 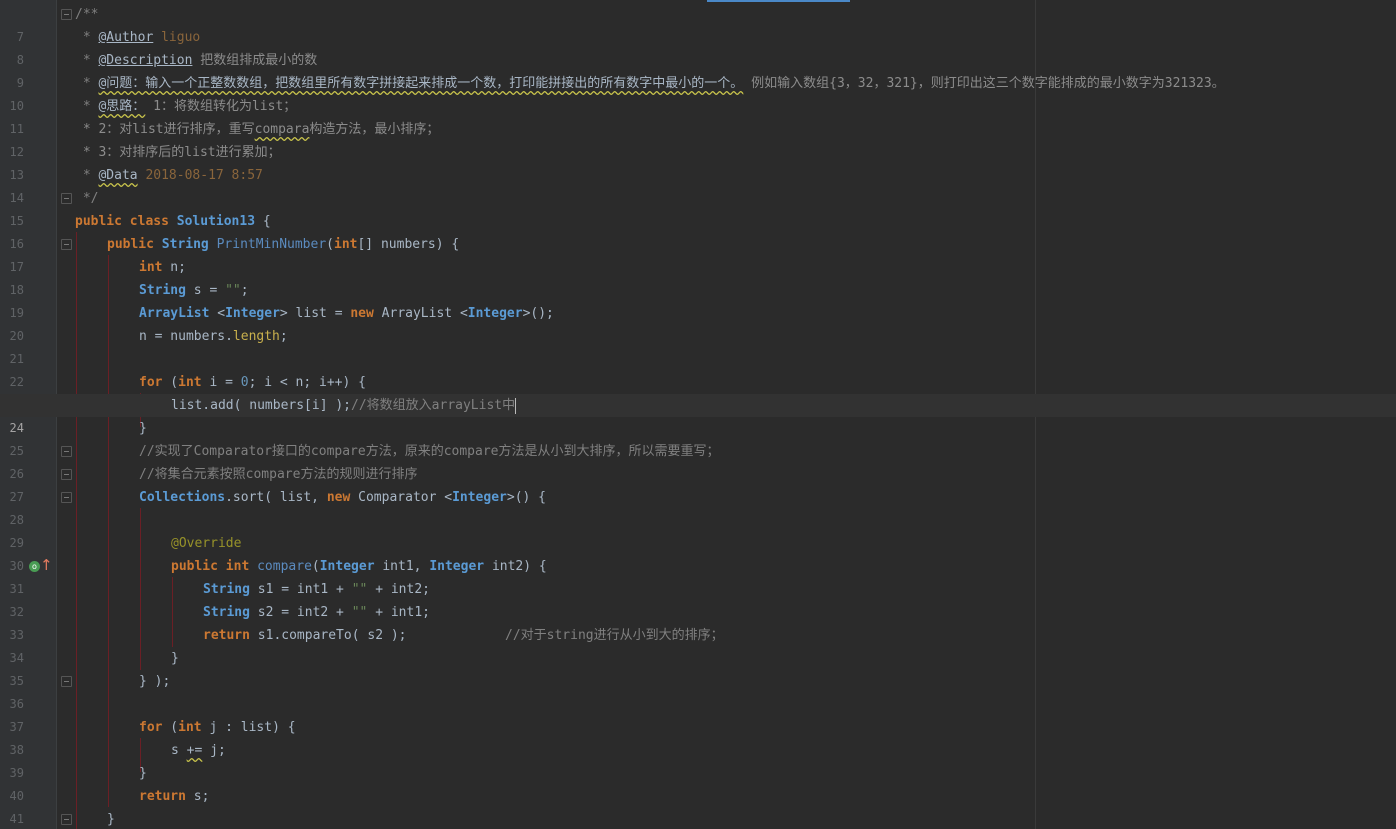 I want to click on up-arrow-icon: ↑, so click(x=46, y=565).